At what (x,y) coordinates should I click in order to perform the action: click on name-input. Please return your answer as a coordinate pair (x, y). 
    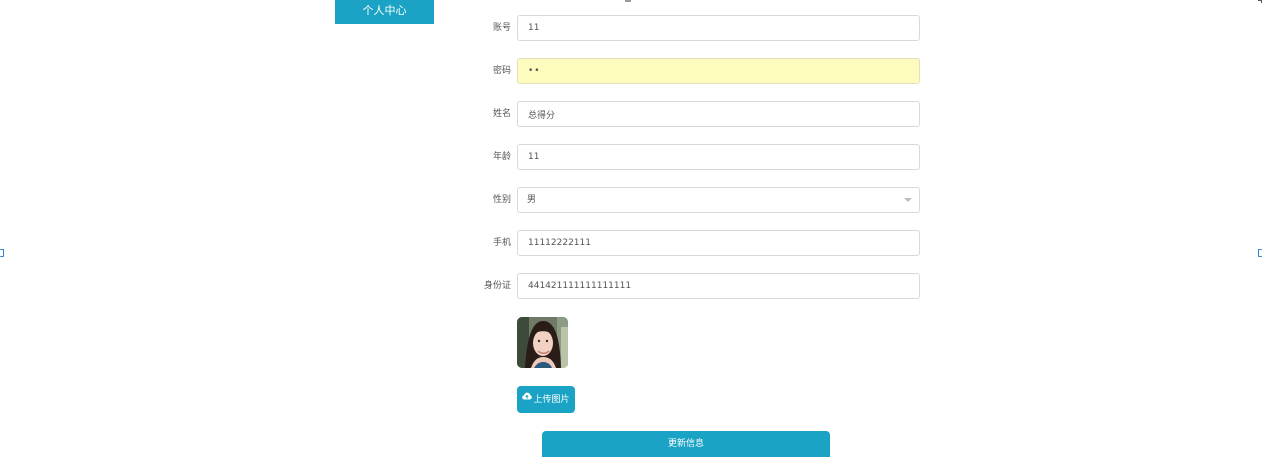
    Looking at the image, I should click on (718, 114).